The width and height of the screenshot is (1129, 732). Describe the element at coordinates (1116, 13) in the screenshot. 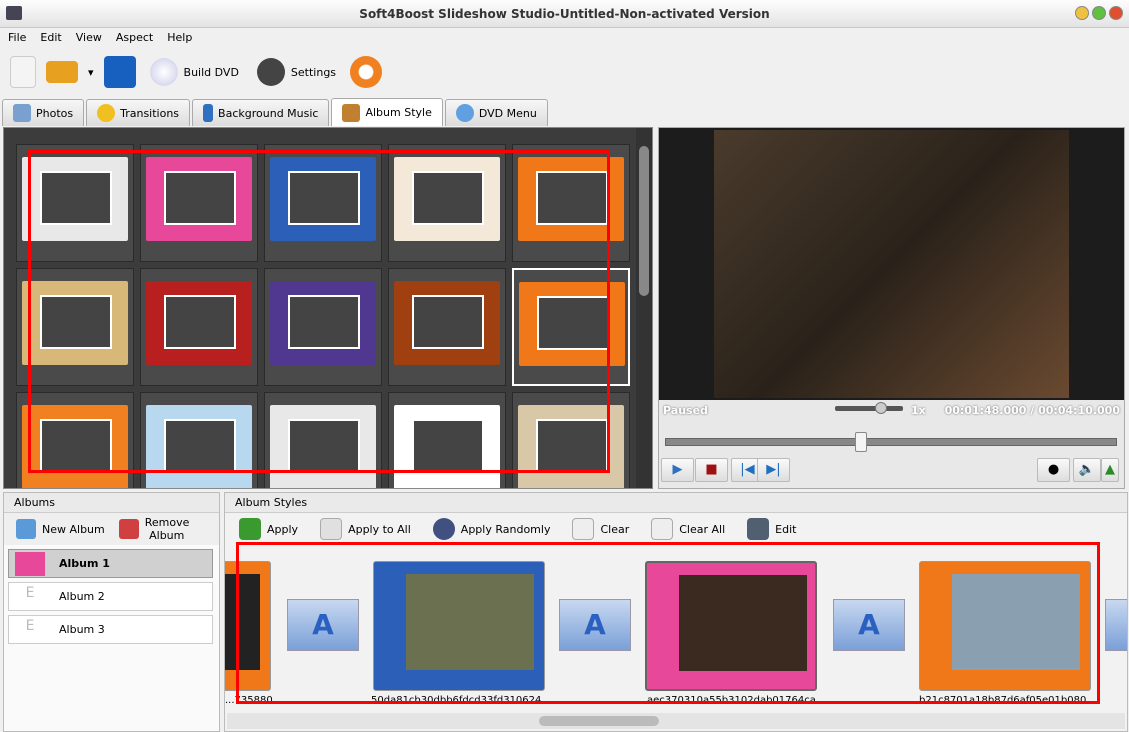

I see `close-button` at that location.